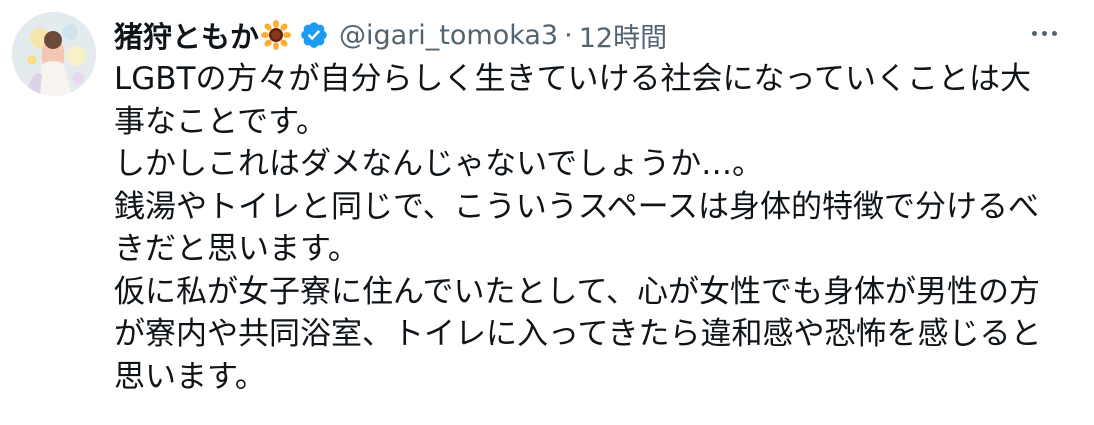 The image size is (1094, 425). I want to click on tweet-text-line: 思います。, so click(190, 376).